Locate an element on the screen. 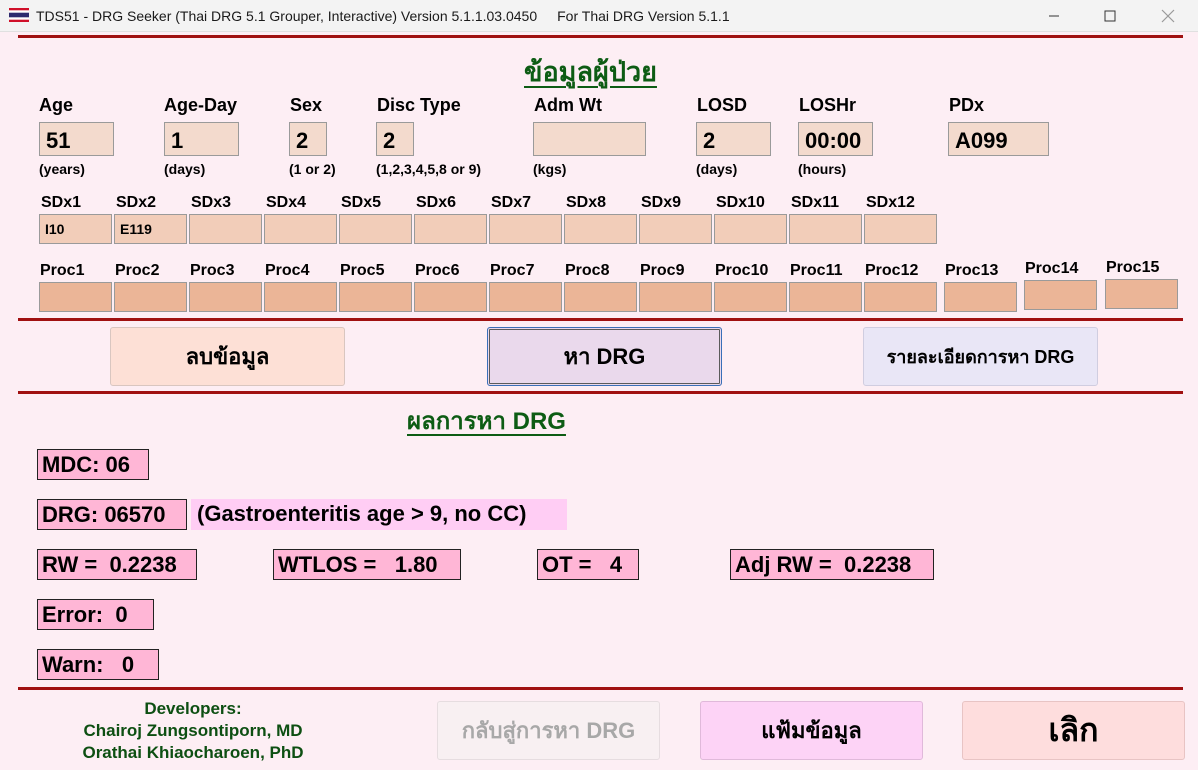 Image resolution: width=1198 pixels, height=770 pixels. proc6-field is located at coordinates (450, 297).